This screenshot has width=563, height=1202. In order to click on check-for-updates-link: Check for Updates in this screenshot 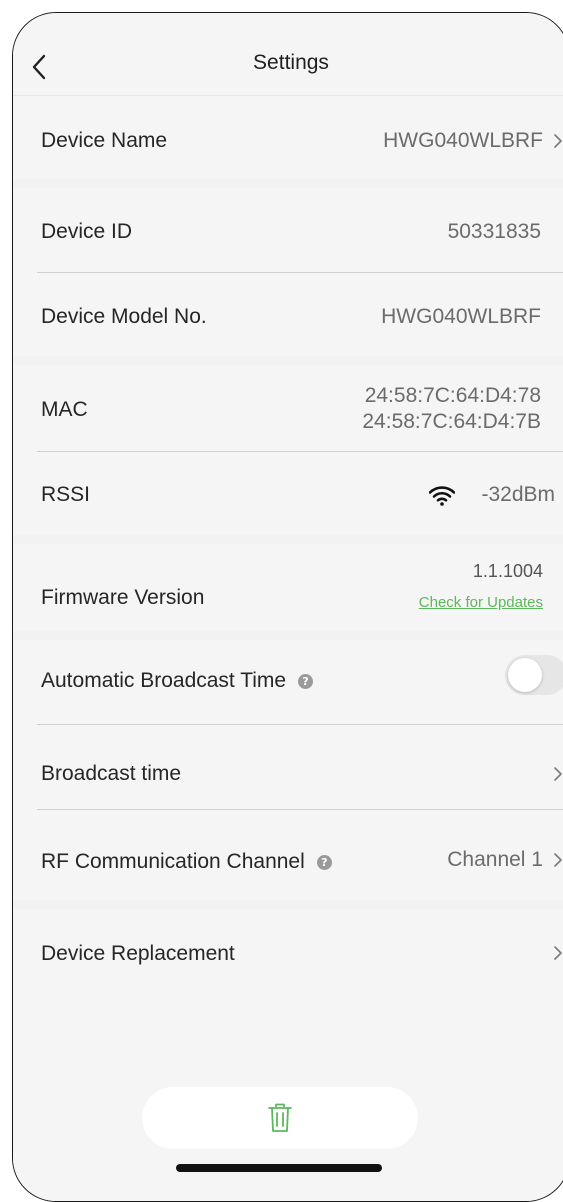, I will do `click(481, 602)`.